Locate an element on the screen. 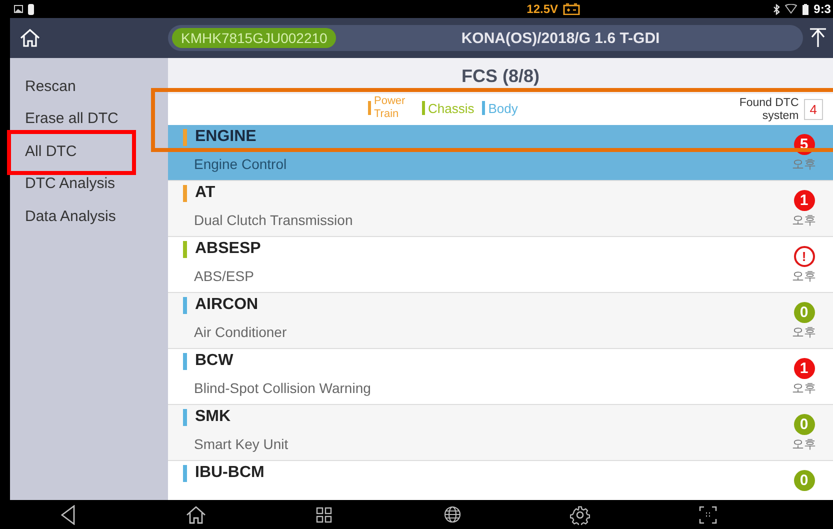 This screenshot has height=529, width=833. upload-icon is located at coordinates (818, 38).